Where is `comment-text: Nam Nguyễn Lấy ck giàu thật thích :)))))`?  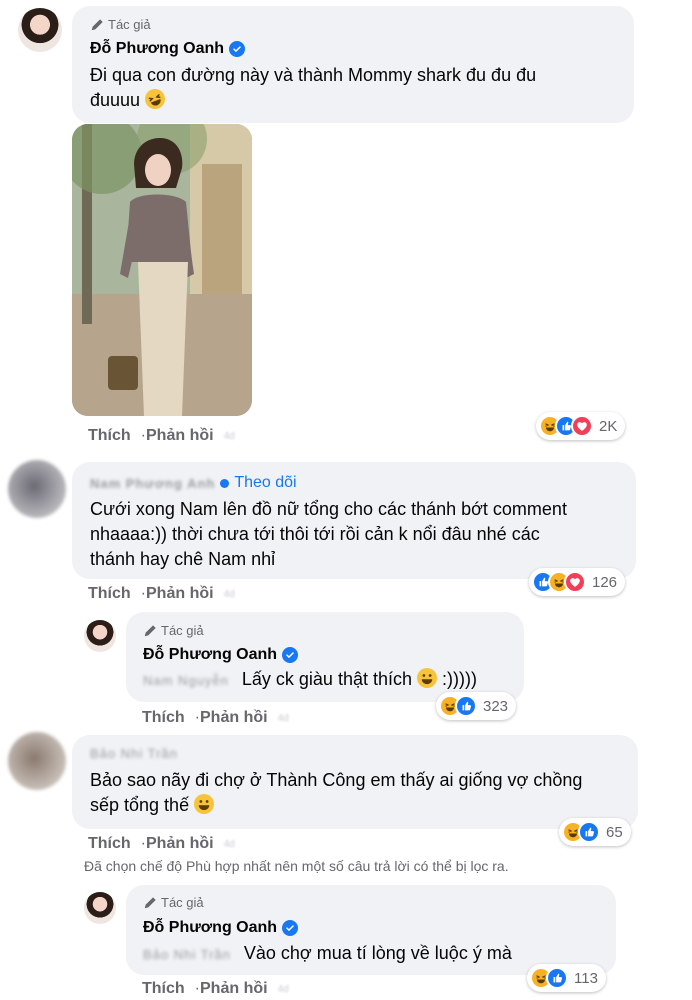
comment-text: Nam Nguyễn Lấy ck giàu thật thích :))))) is located at coordinates (310, 680).